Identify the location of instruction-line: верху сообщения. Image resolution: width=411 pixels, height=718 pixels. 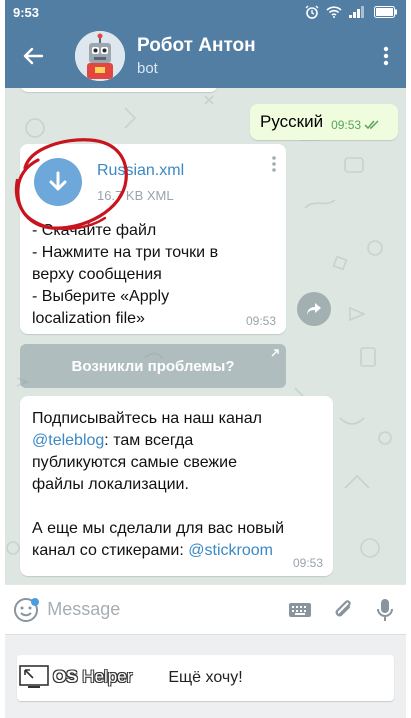
(97, 274).